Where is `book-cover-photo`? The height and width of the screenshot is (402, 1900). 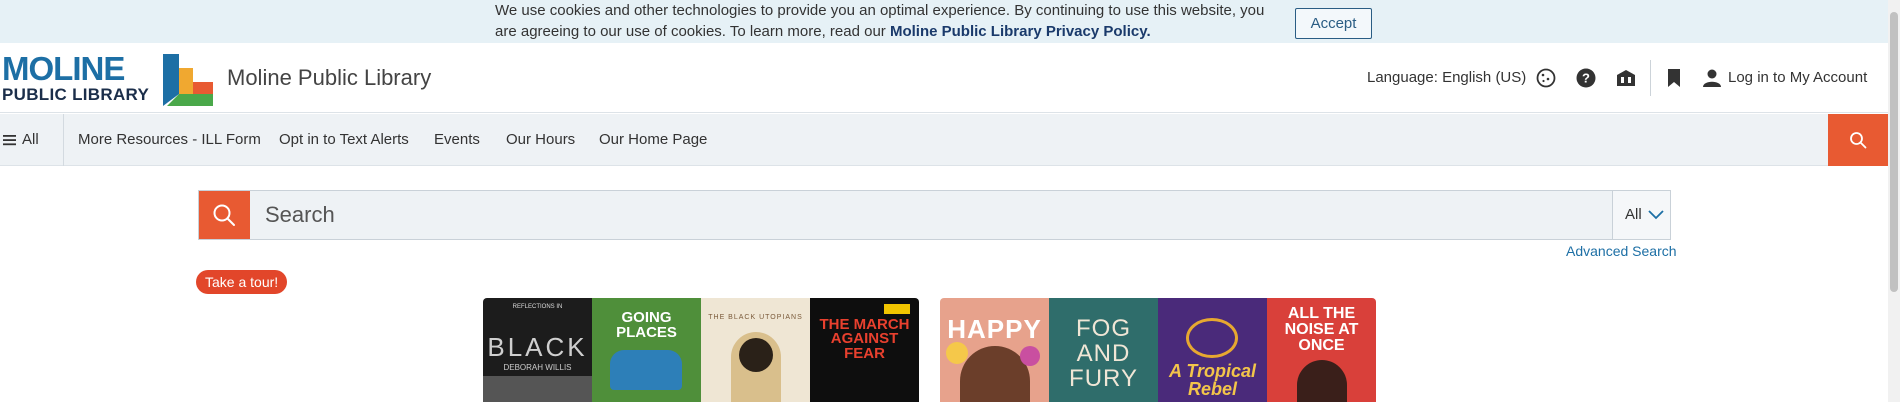 book-cover-photo is located at coordinates (537, 389).